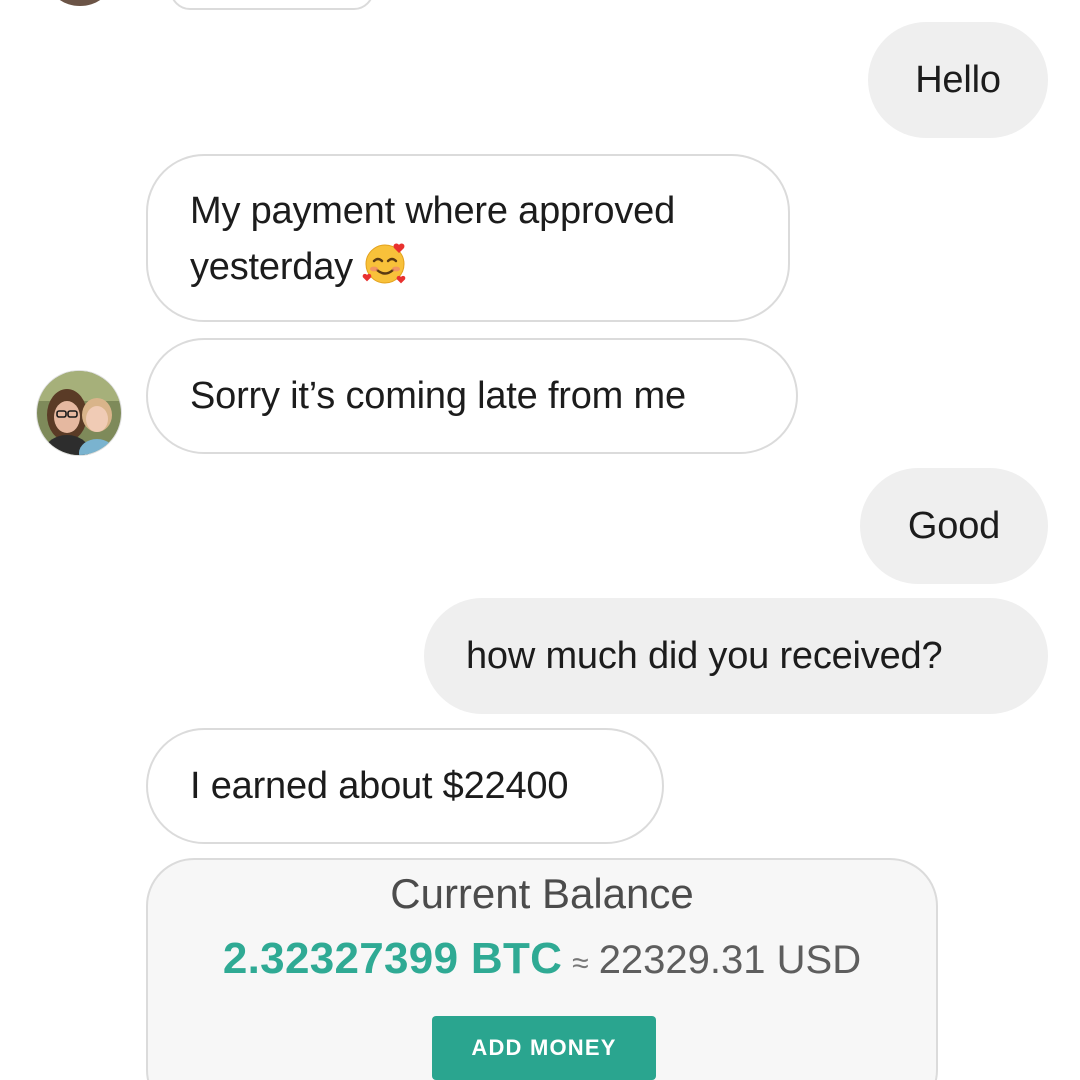 This screenshot has width=1080, height=1080. What do you see at coordinates (272, 5) in the screenshot?
I see `message-bubble-cropped` at bounding box center [272, 5].